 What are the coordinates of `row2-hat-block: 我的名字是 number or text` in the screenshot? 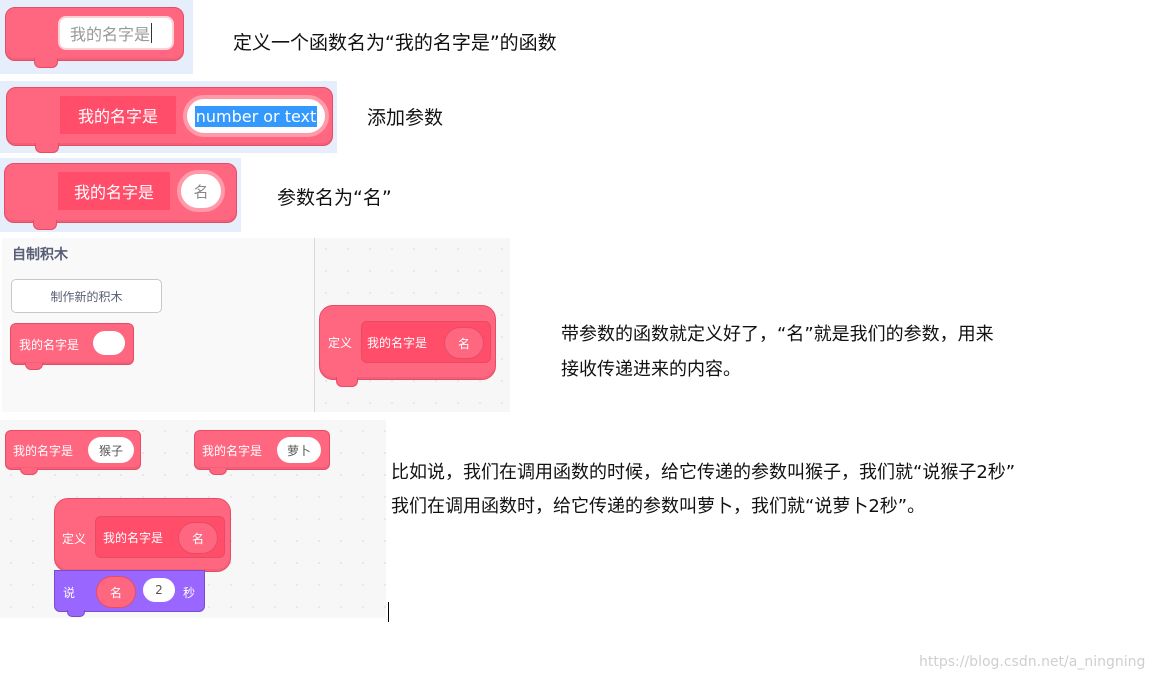 It's located at (169, 120).